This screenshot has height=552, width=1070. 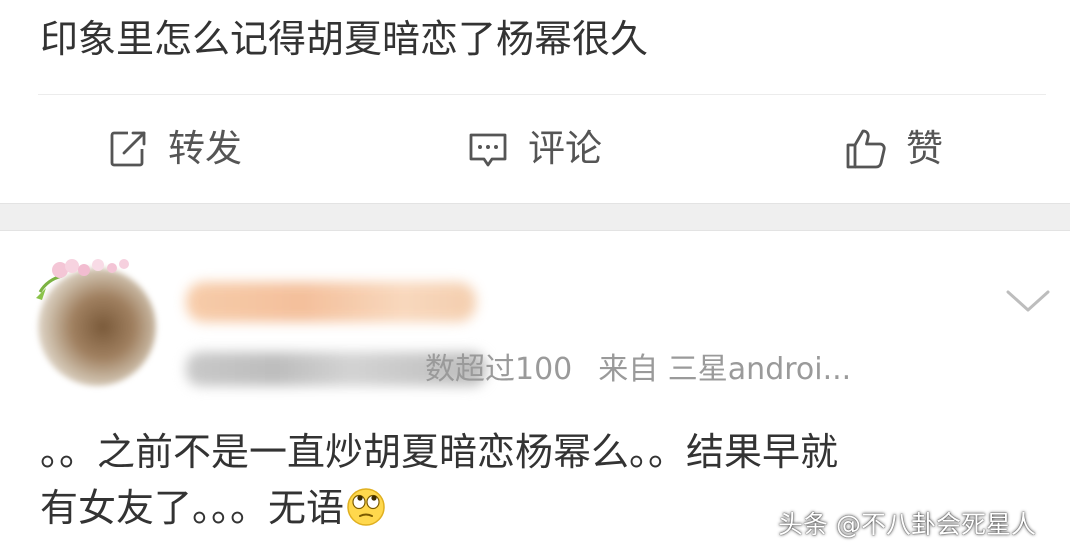 I want to click on watermark: 头条 @不八卦会死星人, so click(x=907, y=524).